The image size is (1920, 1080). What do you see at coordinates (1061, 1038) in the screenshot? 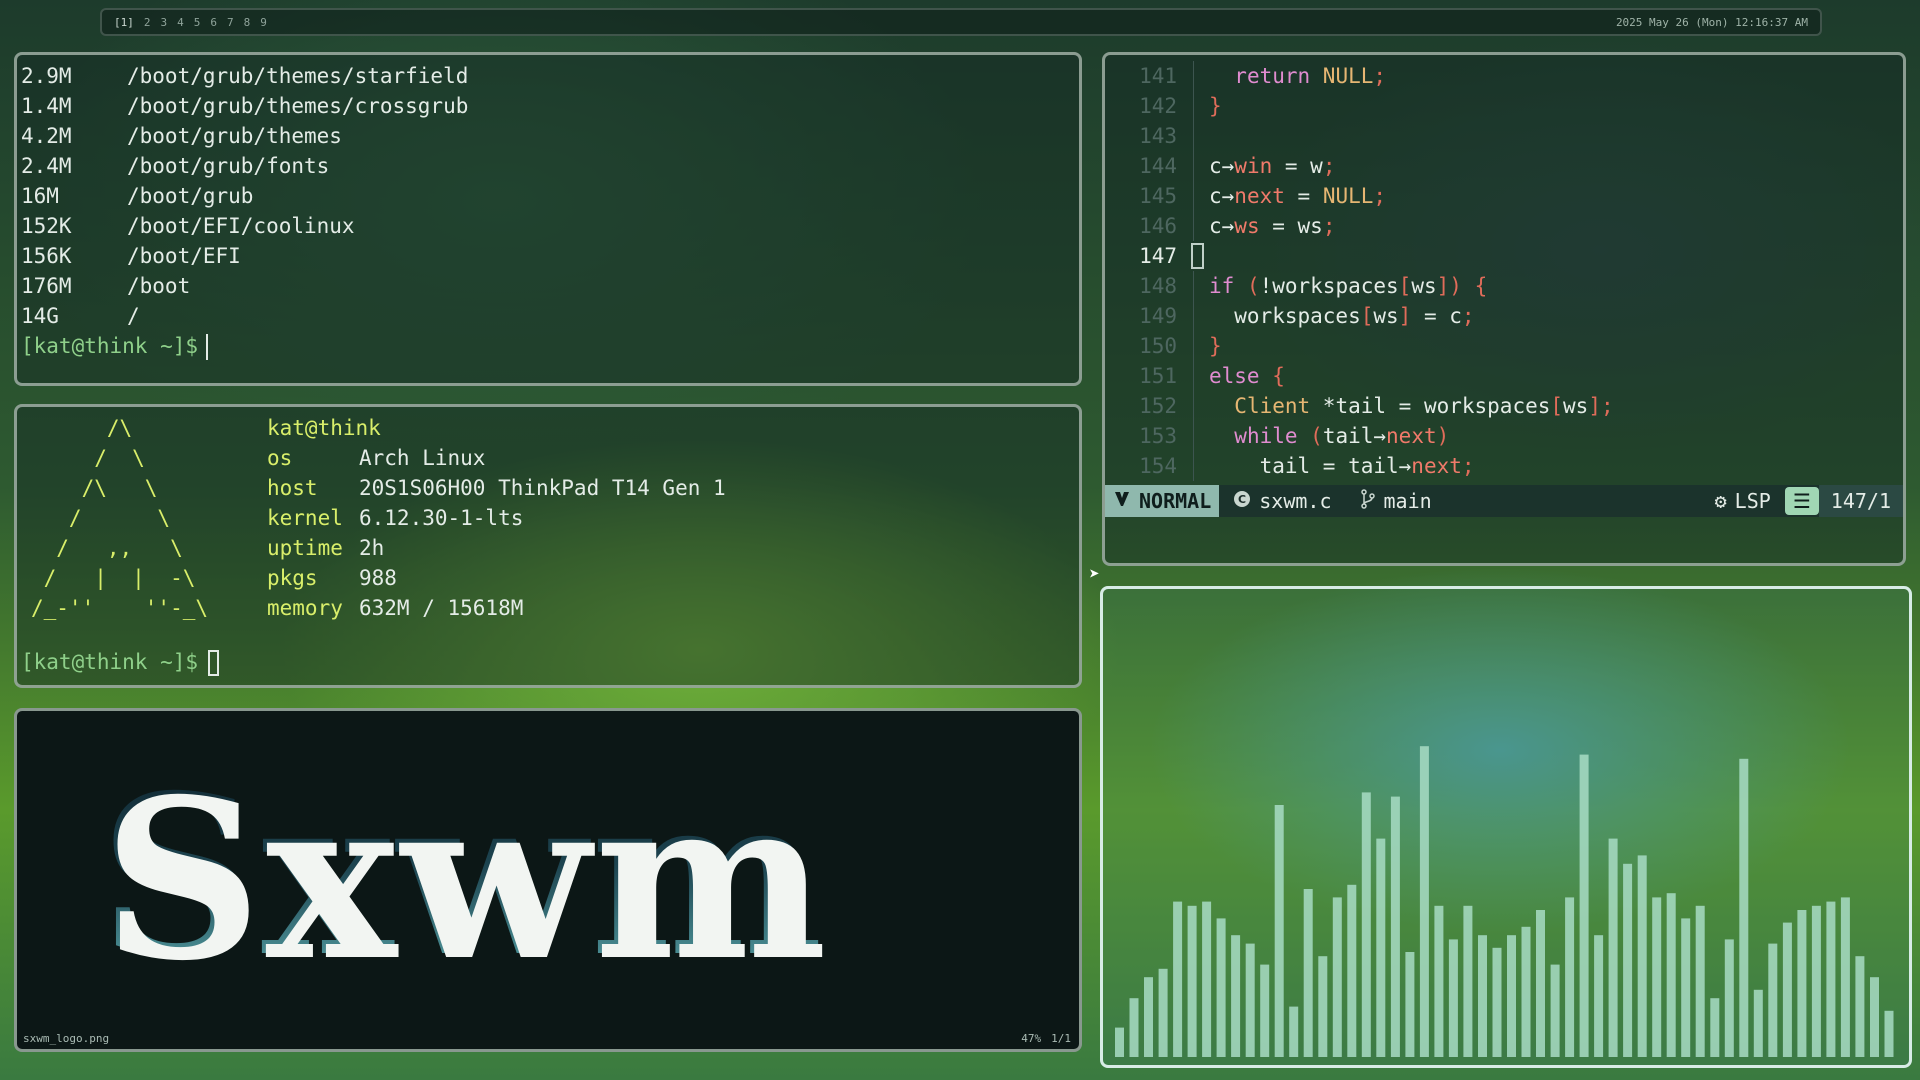
I see `viewer-page: 1/1` at bounding box center [1061, 1038].